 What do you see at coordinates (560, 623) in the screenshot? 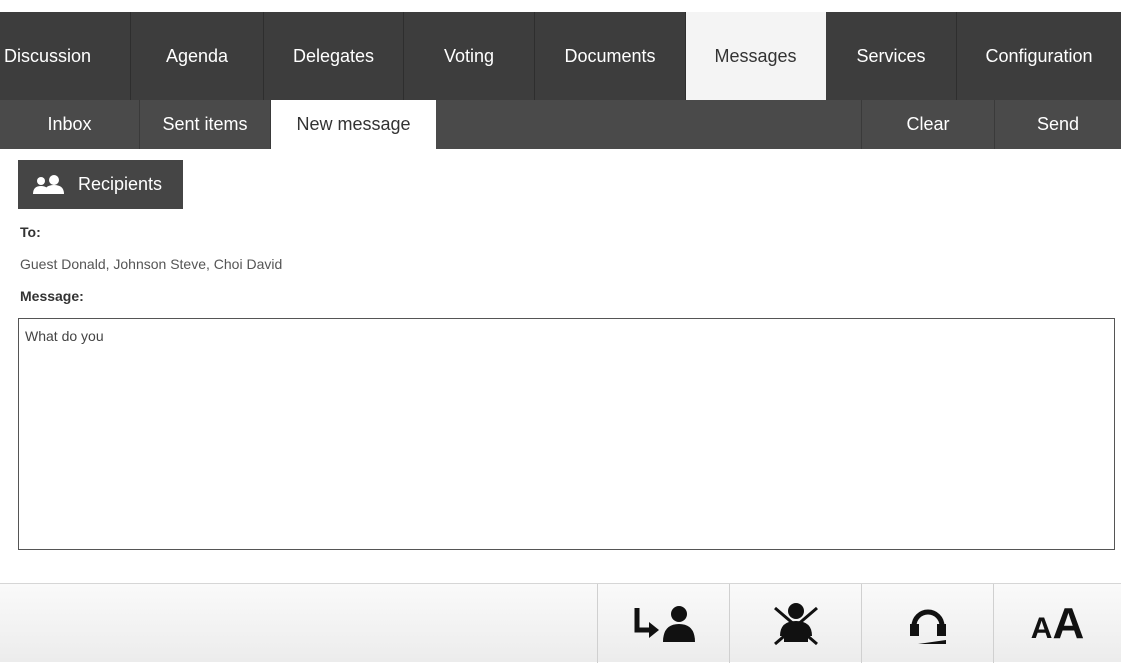
I see `bottom-toolbar: AA` at bounding box center [560, 623].